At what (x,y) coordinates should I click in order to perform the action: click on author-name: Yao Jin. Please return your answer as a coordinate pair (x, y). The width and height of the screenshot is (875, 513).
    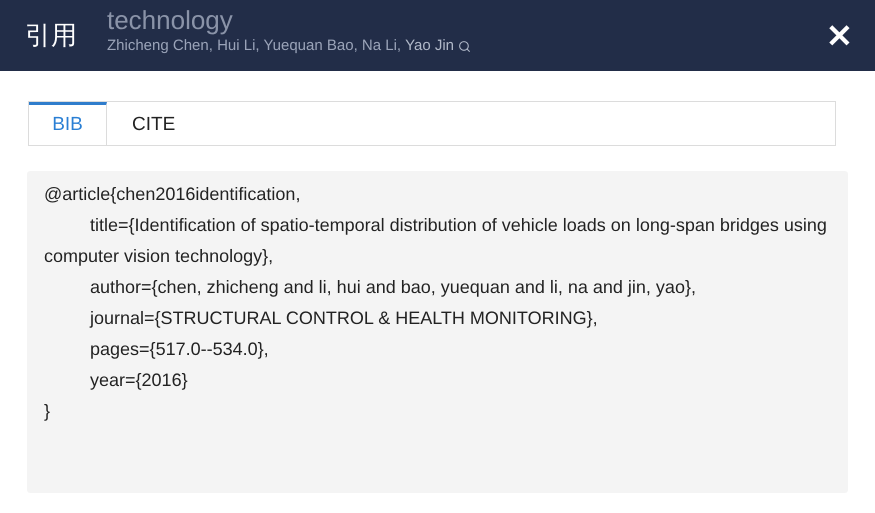
    Looking at the image, I should click on (429, 46).